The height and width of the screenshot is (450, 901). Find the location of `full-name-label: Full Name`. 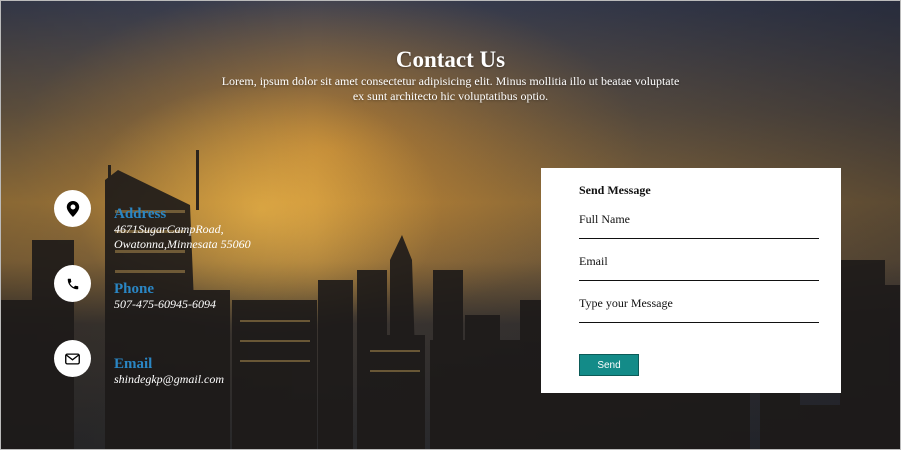

full-name-label: Full Name is located at coordinates (604, 219).